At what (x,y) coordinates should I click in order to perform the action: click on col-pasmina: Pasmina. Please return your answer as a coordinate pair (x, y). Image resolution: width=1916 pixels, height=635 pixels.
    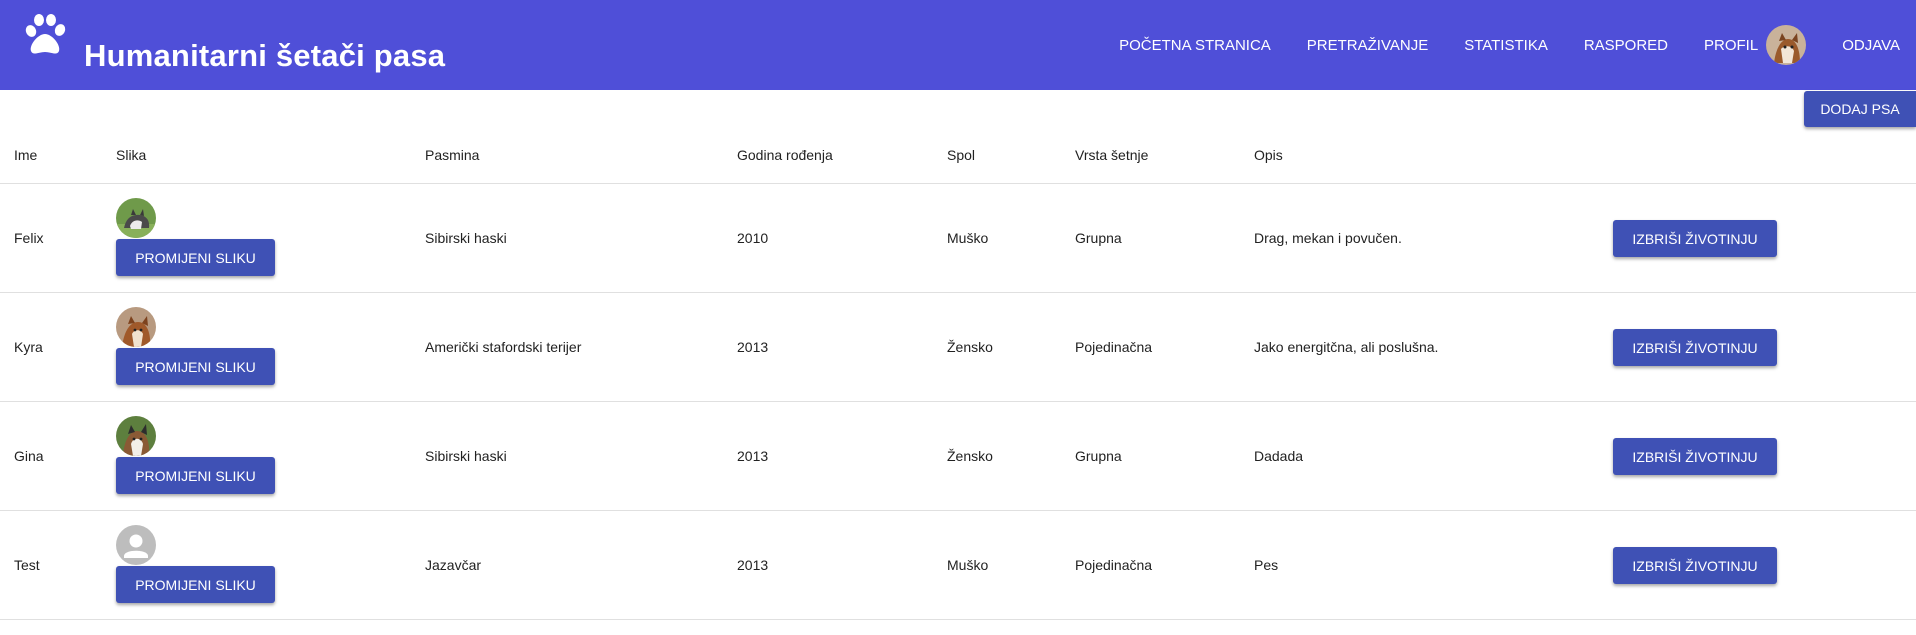
    Looking at the image, I should click on (452, 155).